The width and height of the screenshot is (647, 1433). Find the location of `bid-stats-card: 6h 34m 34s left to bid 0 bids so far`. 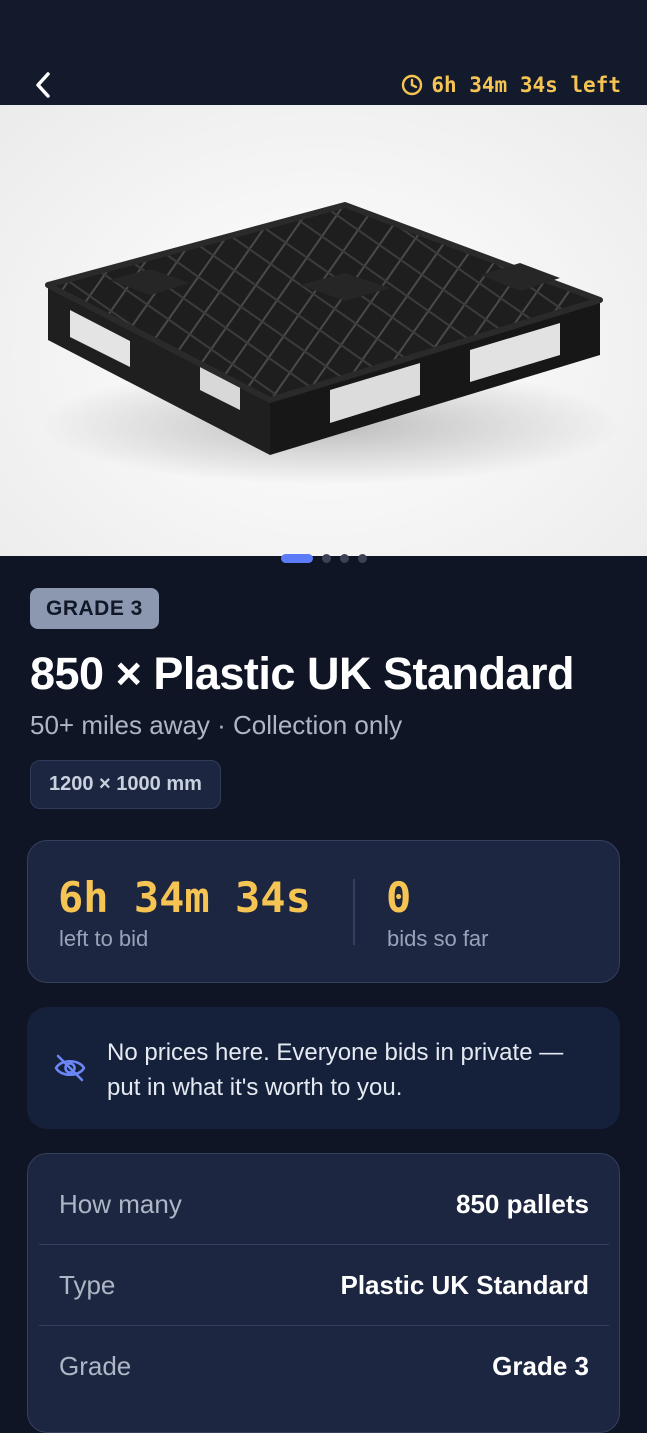

bid-stats-card: 6h 34m 34s left to bid 0 bids so far is located at coordinates (323, 911).